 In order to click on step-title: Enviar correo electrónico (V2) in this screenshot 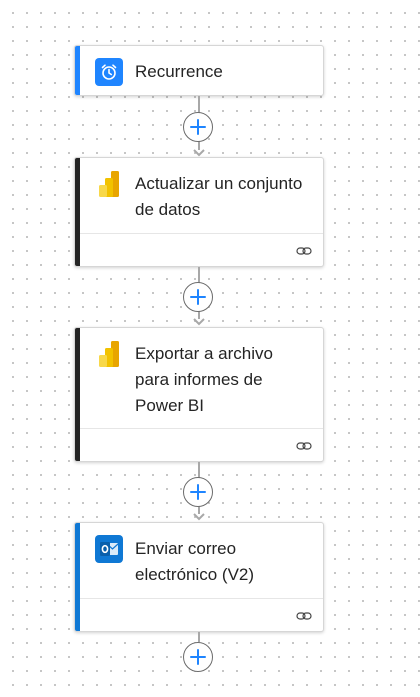, I will do `click(195, 561)`.